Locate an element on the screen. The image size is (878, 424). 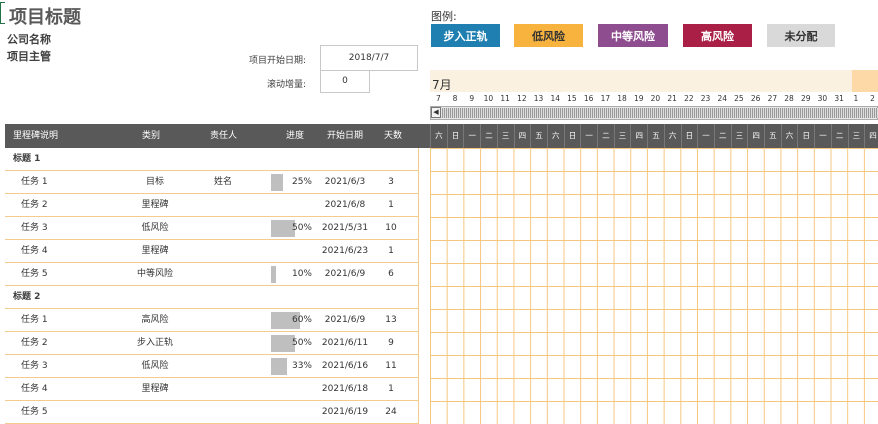
task-days: 10 is located at coordinates (391, 228).